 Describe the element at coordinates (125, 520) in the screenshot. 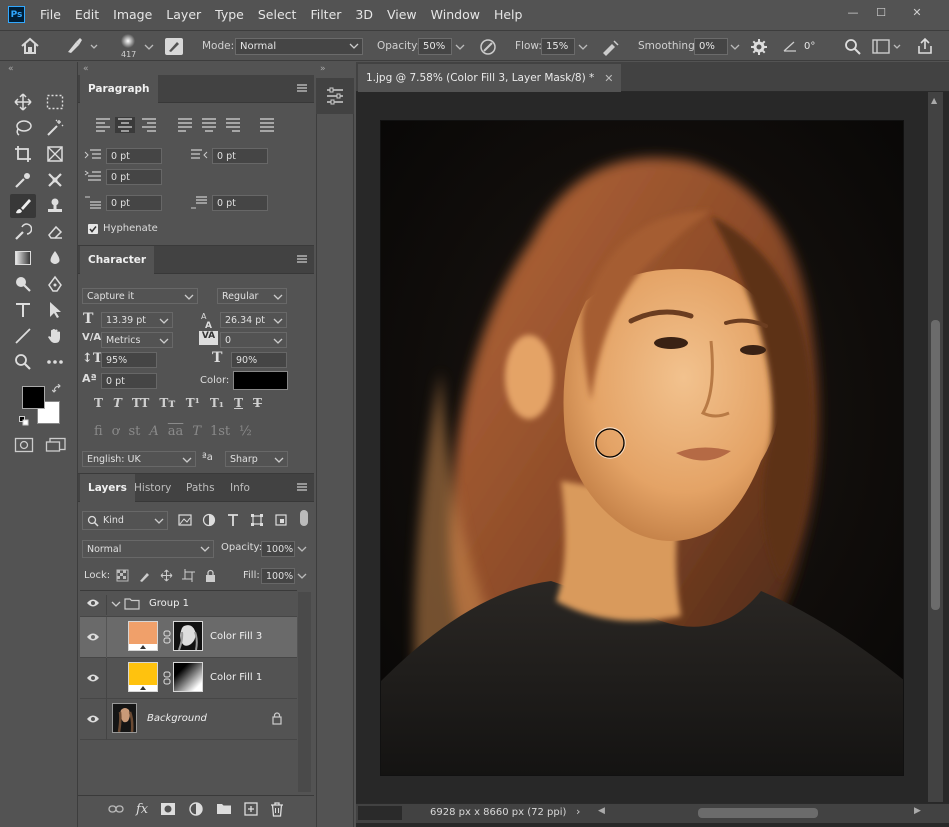

I see `filter-kind-dropdown: Kind` at that location.